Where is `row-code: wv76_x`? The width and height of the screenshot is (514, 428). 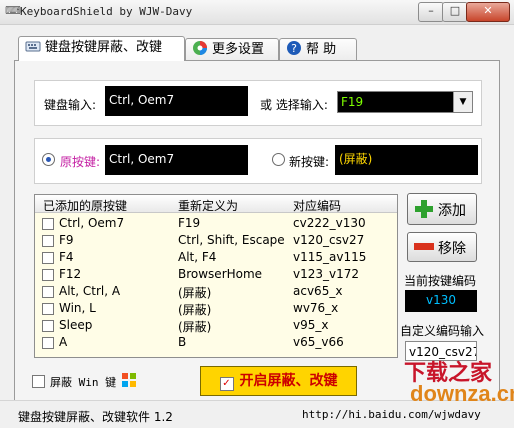
row-code: wv76_x is located at coordinates (316, 308).